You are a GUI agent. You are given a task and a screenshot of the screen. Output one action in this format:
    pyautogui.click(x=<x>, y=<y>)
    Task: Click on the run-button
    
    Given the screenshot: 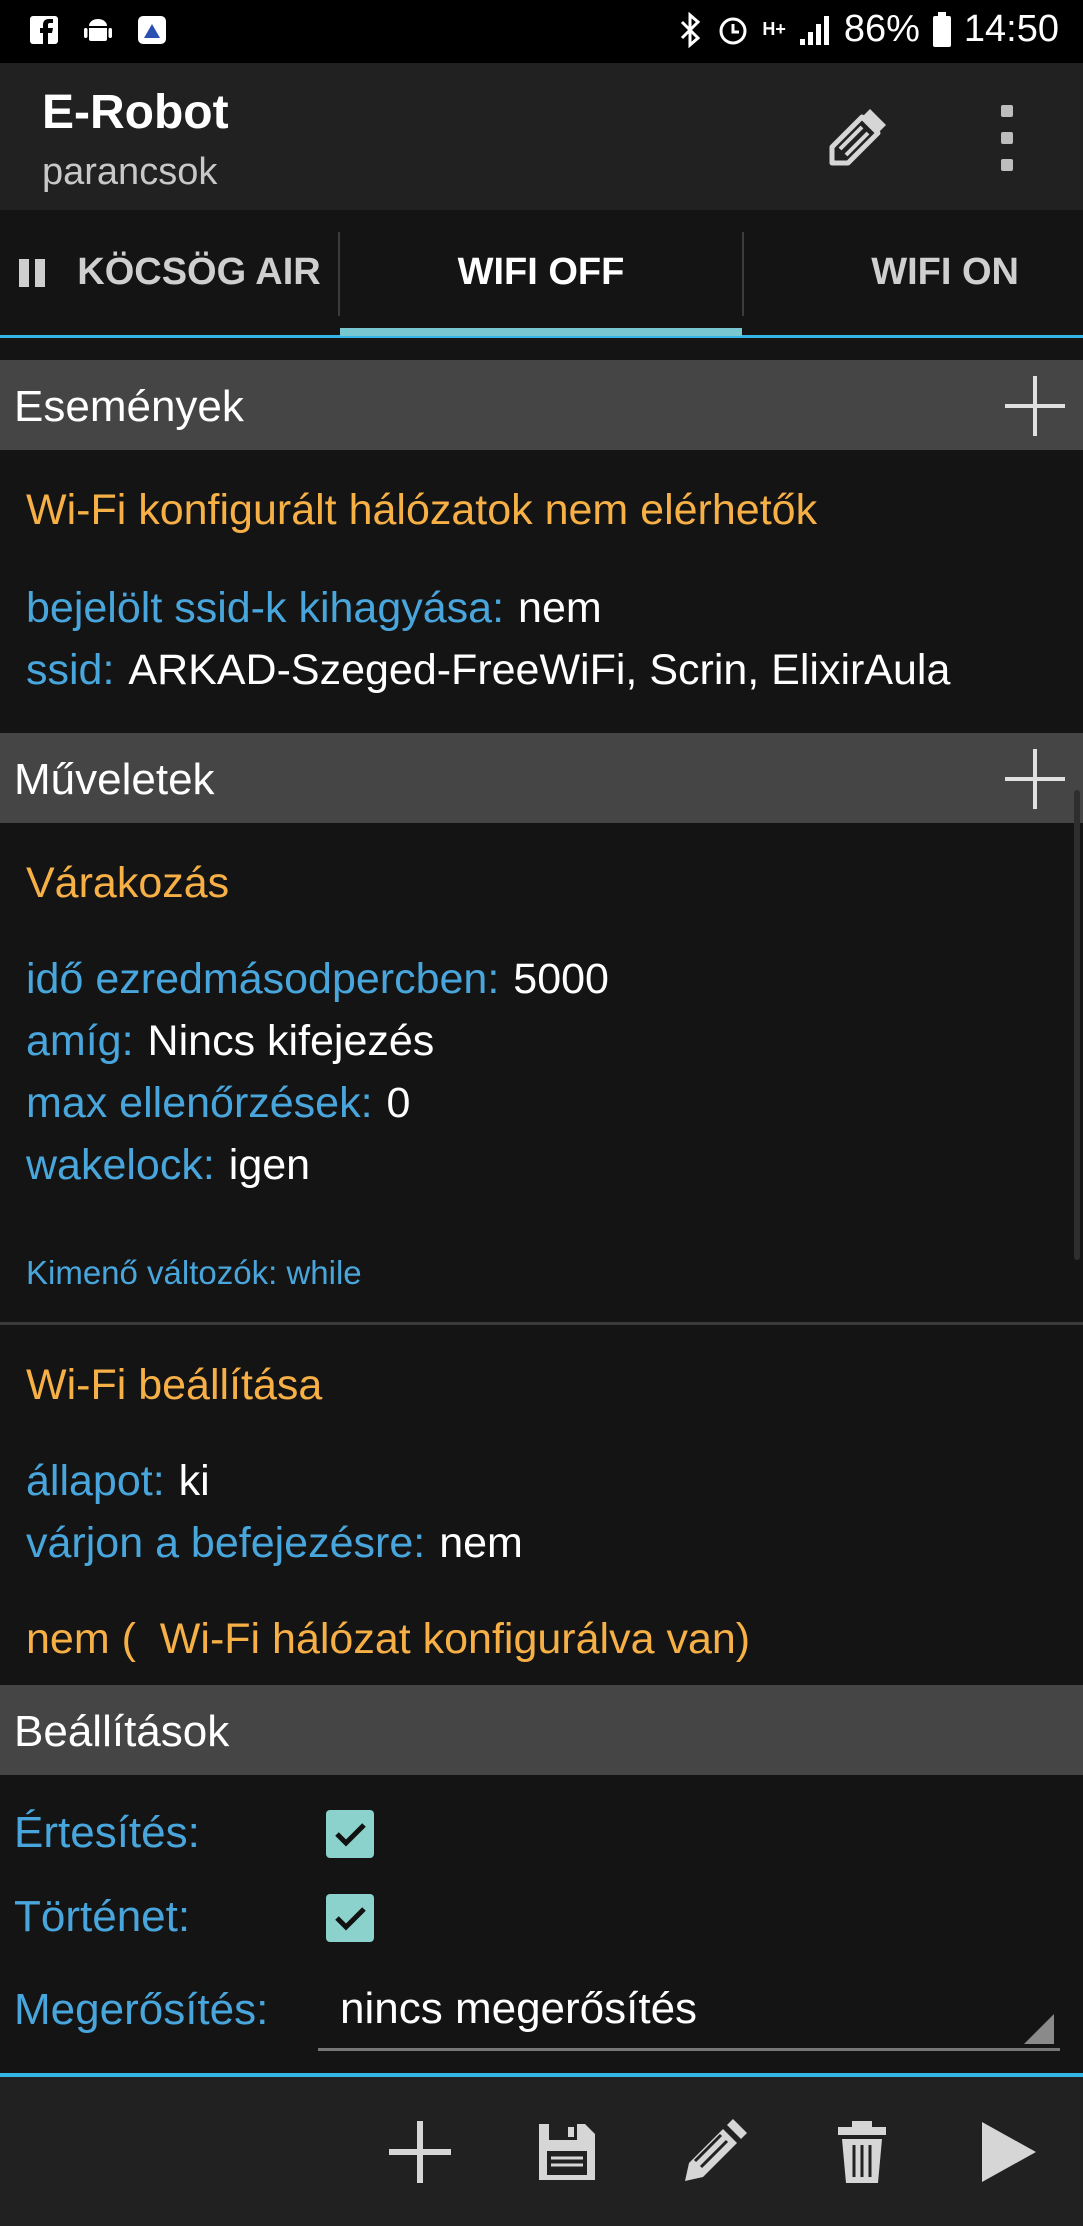 What is the action you would take?
    pyautogui.click(x=1008, y=2152)
    